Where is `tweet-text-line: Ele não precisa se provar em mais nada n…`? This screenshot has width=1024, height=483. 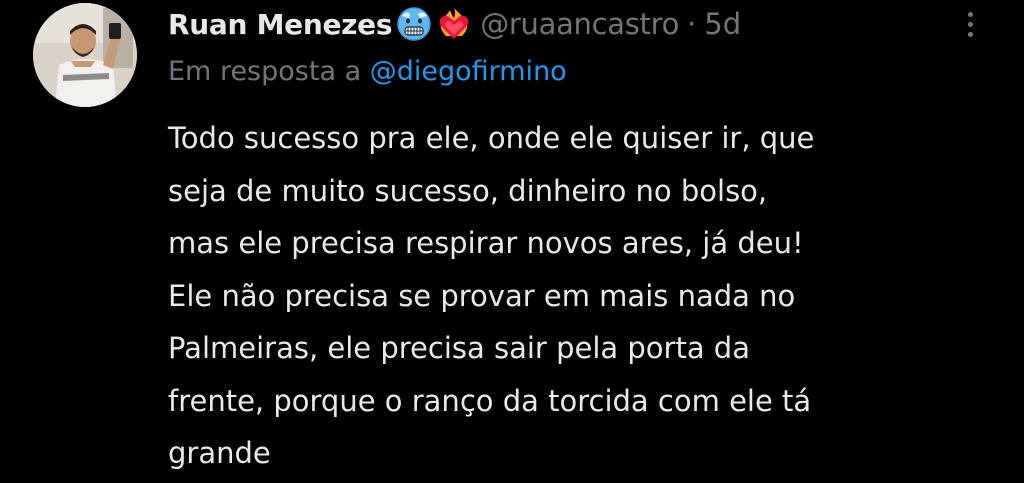
tweet-text-line: Ele não precisa se provar em mais nada n… is located at coordinates (482, 295).